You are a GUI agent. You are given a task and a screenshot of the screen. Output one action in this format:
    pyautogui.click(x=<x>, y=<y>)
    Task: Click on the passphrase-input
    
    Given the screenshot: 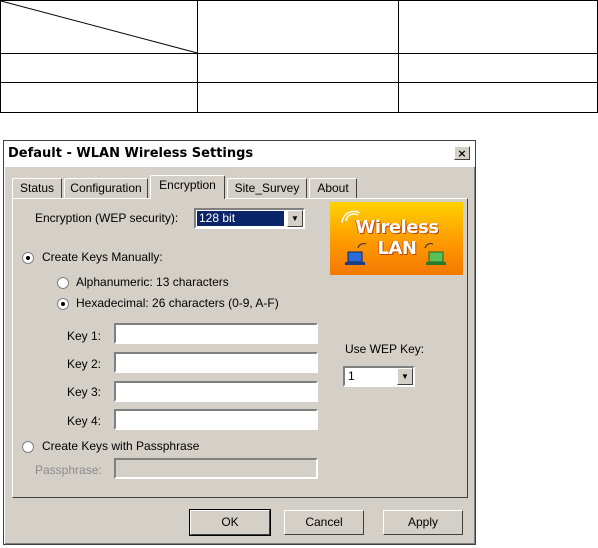 What is the action you would take?
    pyautogui.click(x=216, y=468)
    